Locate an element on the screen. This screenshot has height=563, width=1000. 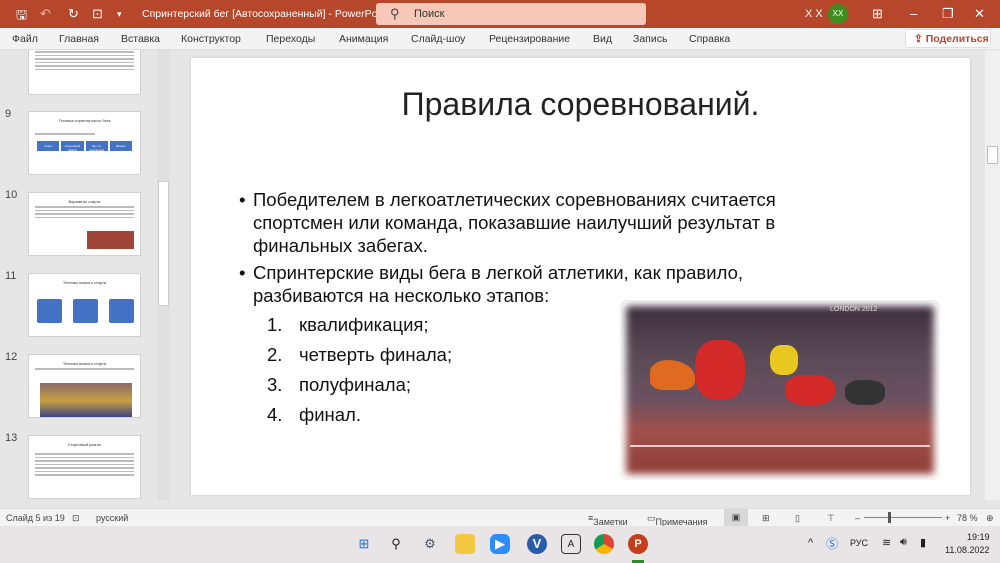
tab-help: Справка is located at coordinates (709, 39).